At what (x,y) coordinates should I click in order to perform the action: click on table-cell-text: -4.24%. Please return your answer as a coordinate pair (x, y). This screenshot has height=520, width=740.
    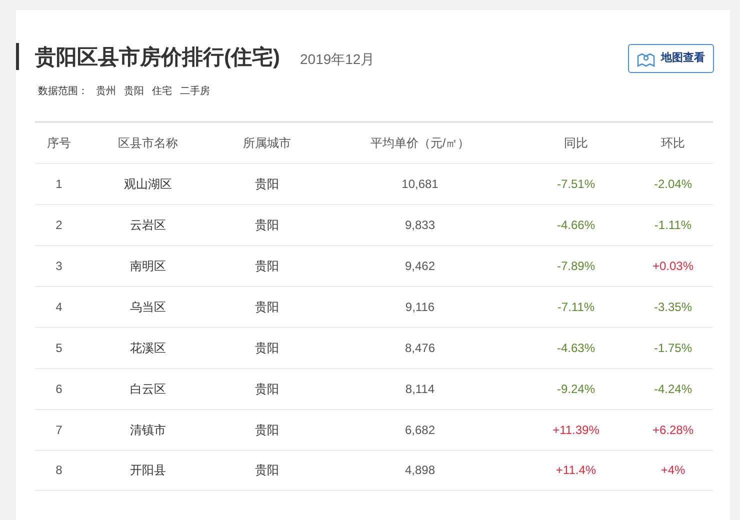
    Looking at the image, I should click on (673, 389).